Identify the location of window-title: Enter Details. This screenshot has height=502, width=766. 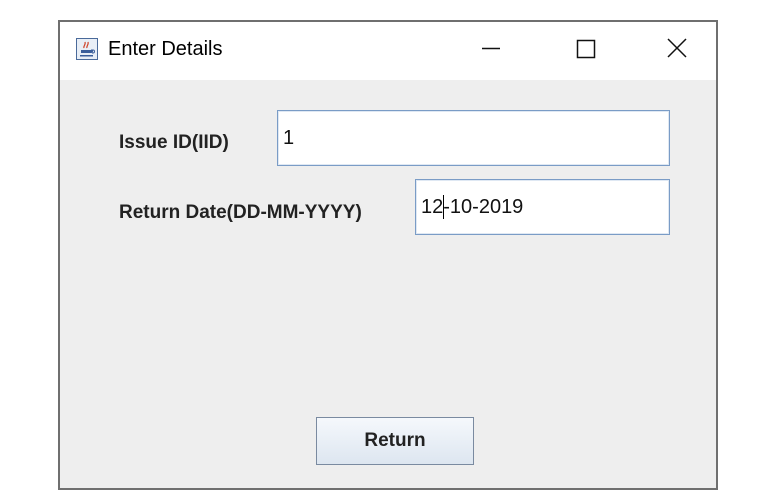
(165, 49).